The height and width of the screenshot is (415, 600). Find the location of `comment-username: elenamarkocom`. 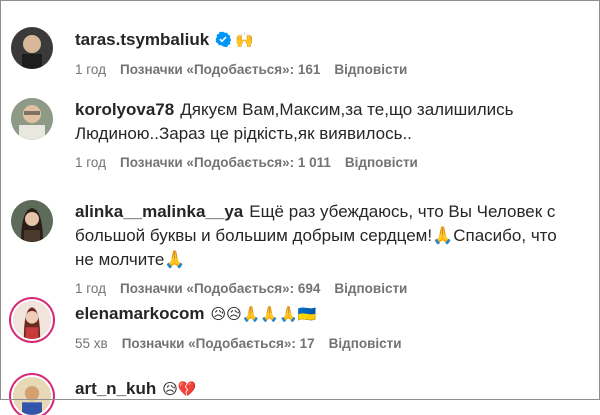

comment-username: elenamarkocom is located at coordinates (139, 313).